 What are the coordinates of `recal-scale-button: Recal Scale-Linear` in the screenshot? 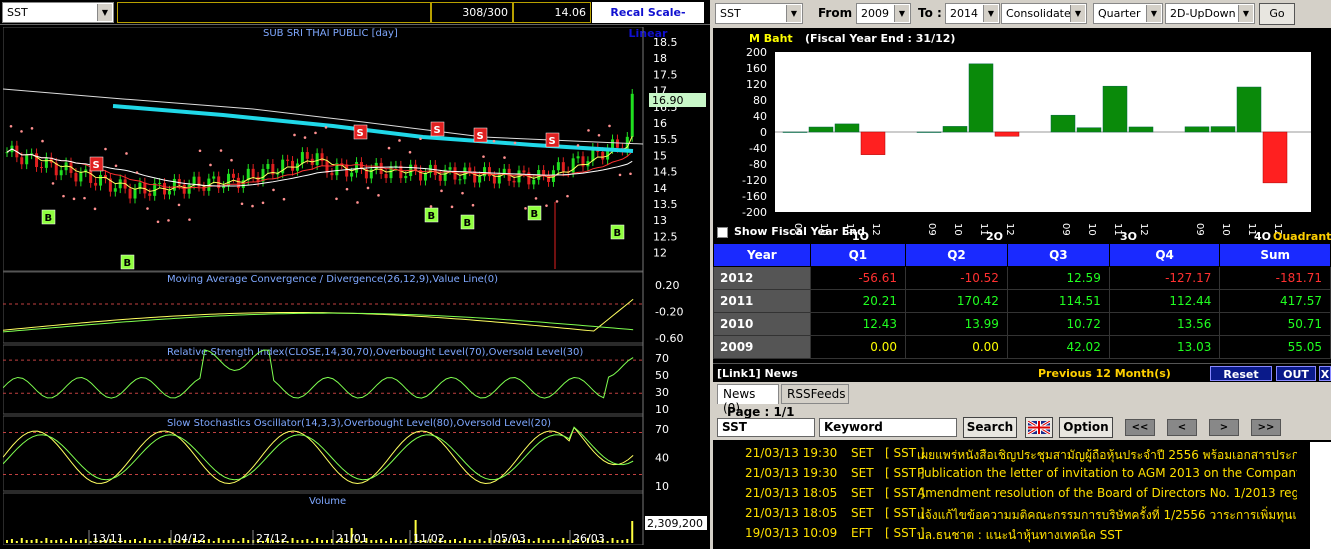 It's located at (648, 21).